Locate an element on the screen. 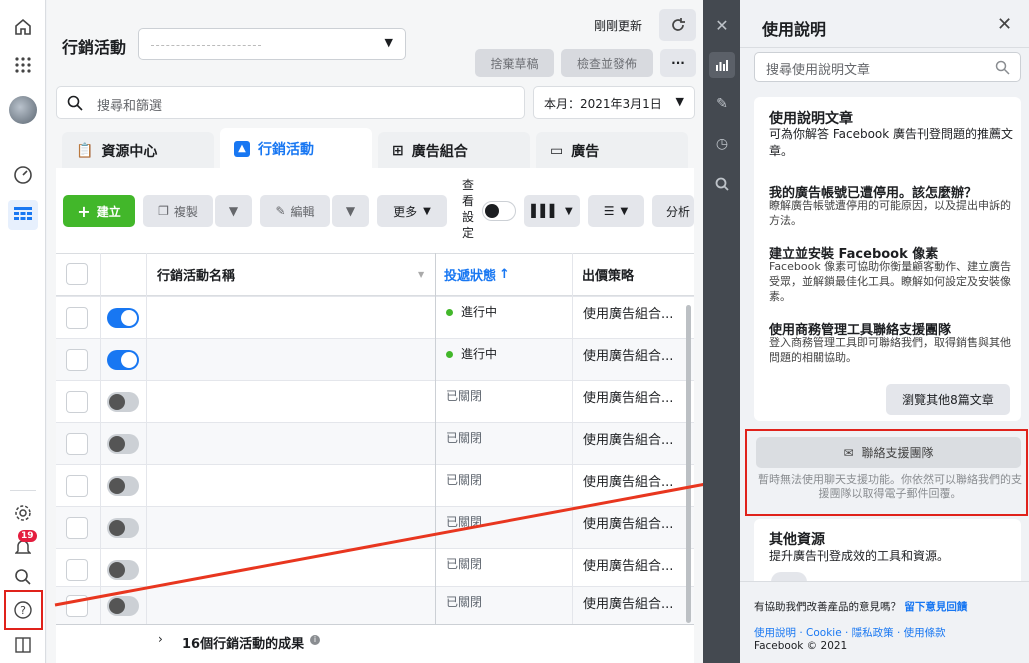  contact-unavailable-note: 暫時無法使用聊天支援功能。你依然可以聯絡我們的支援團隊以取得電子郵件回覆。 is located at coordinates (890, 486).